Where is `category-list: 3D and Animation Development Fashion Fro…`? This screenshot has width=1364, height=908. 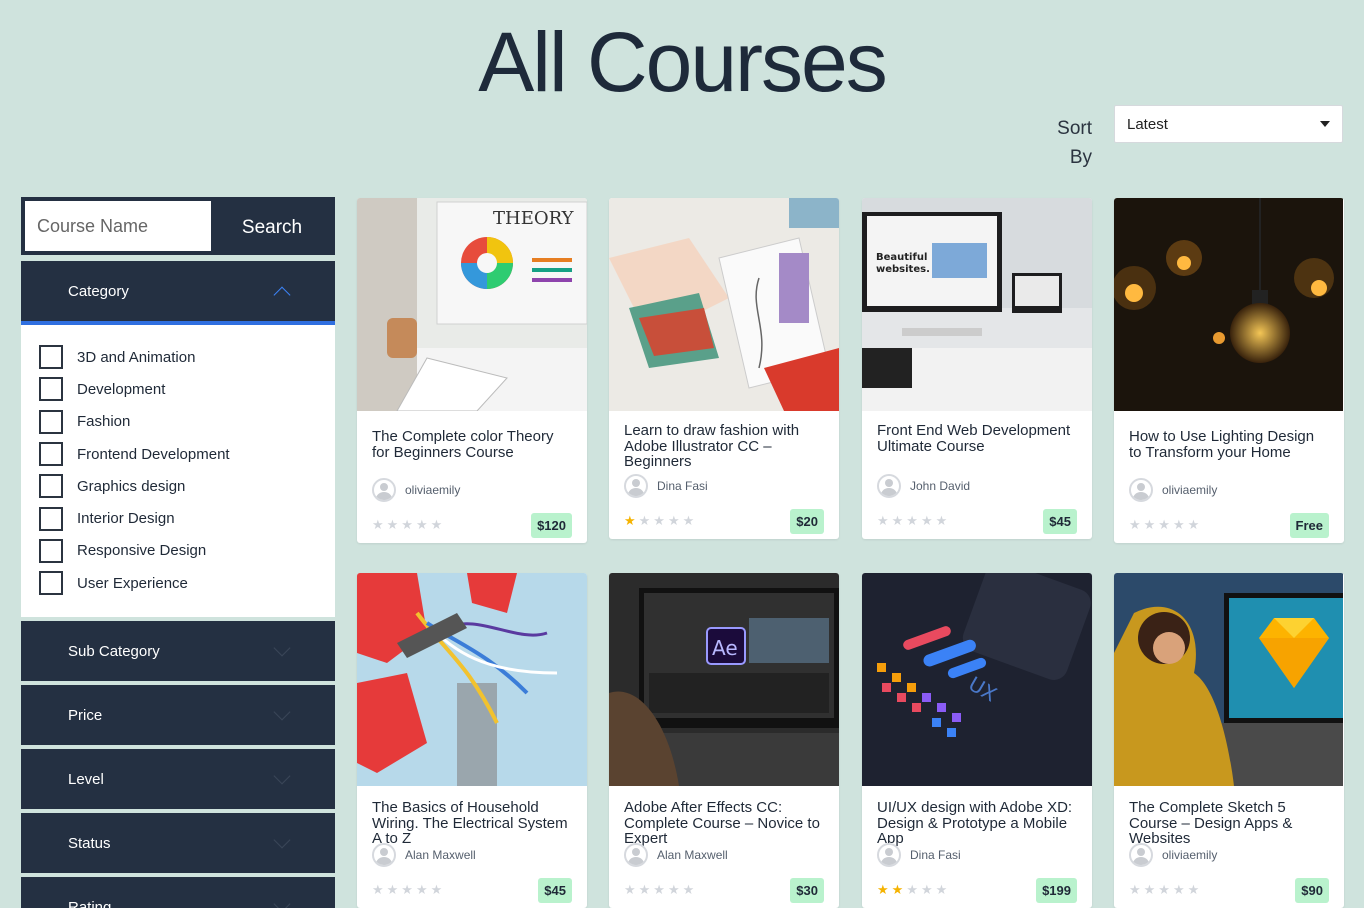 category-list: 3D and Animation Development Fashion Fro… is located at coordinates (178, 471).